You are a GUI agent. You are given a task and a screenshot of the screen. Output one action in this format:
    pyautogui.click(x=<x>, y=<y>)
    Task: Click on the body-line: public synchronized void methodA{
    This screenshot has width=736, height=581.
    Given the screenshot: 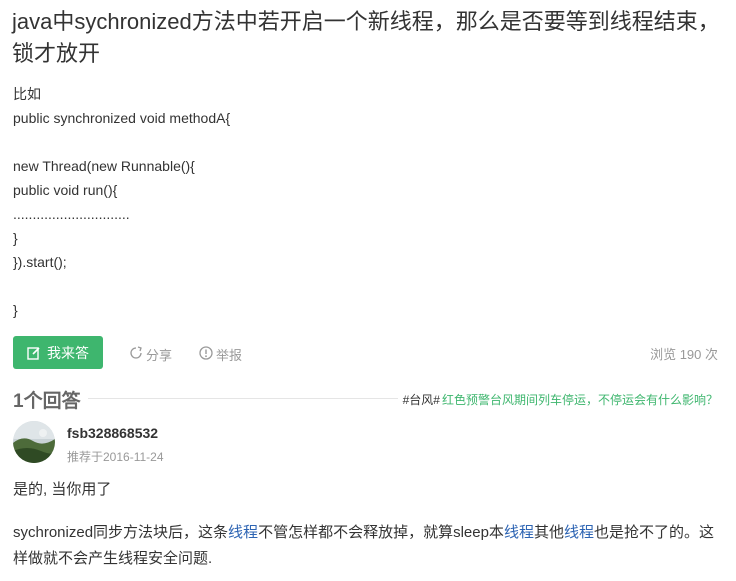 What is the action you would take?
    pyautogui.click(x=122, y=118)
    